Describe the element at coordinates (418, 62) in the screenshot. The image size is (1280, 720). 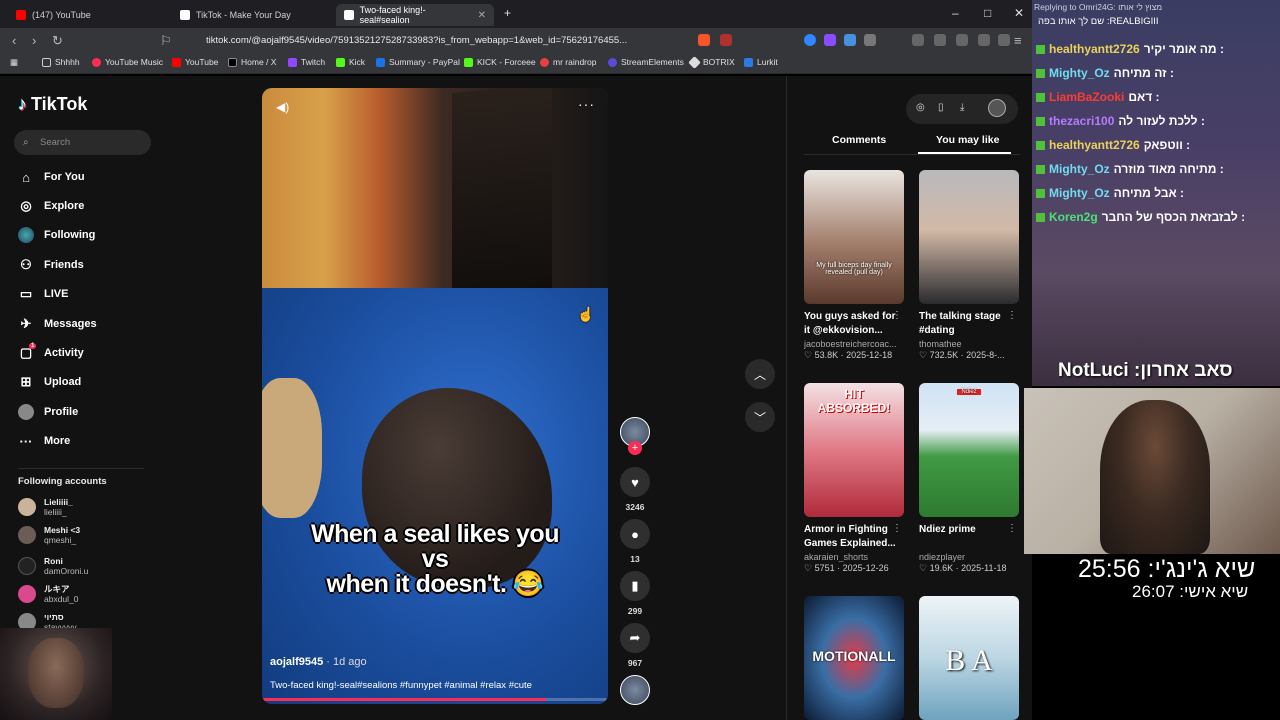
I see `bookmark-item: Summary - PayPal` at that location.